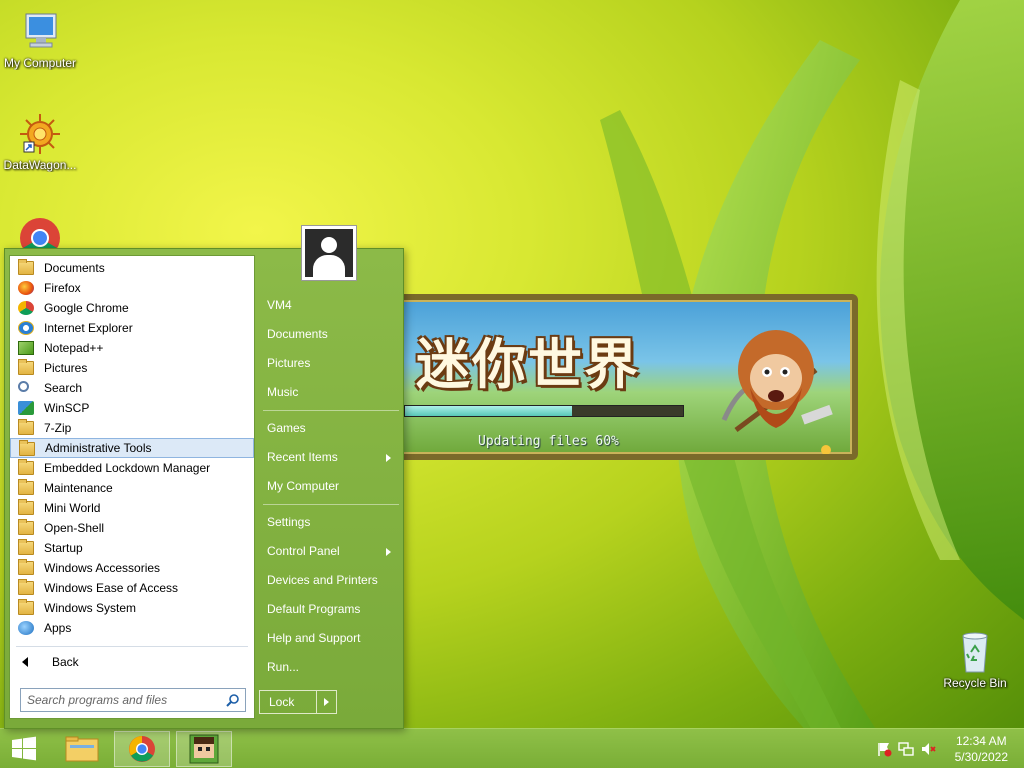 The image size is (1024, 768). I want to click on apps-icon, so click(26, 628).